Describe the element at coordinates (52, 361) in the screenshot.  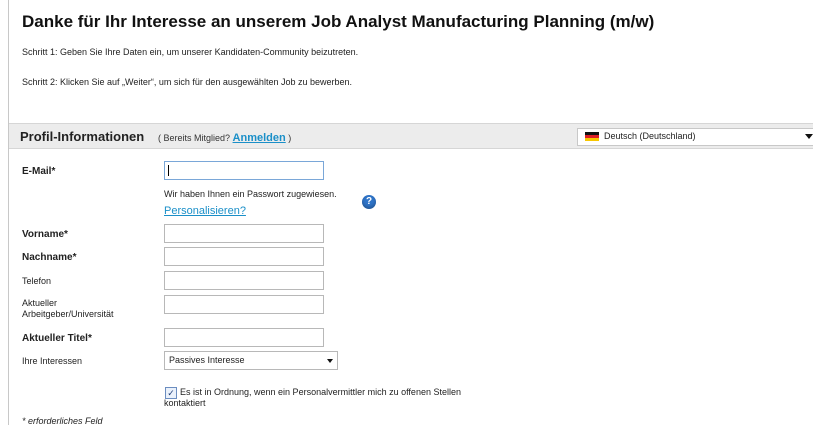
I see `interests-label: Ihre Interessen` at that location.